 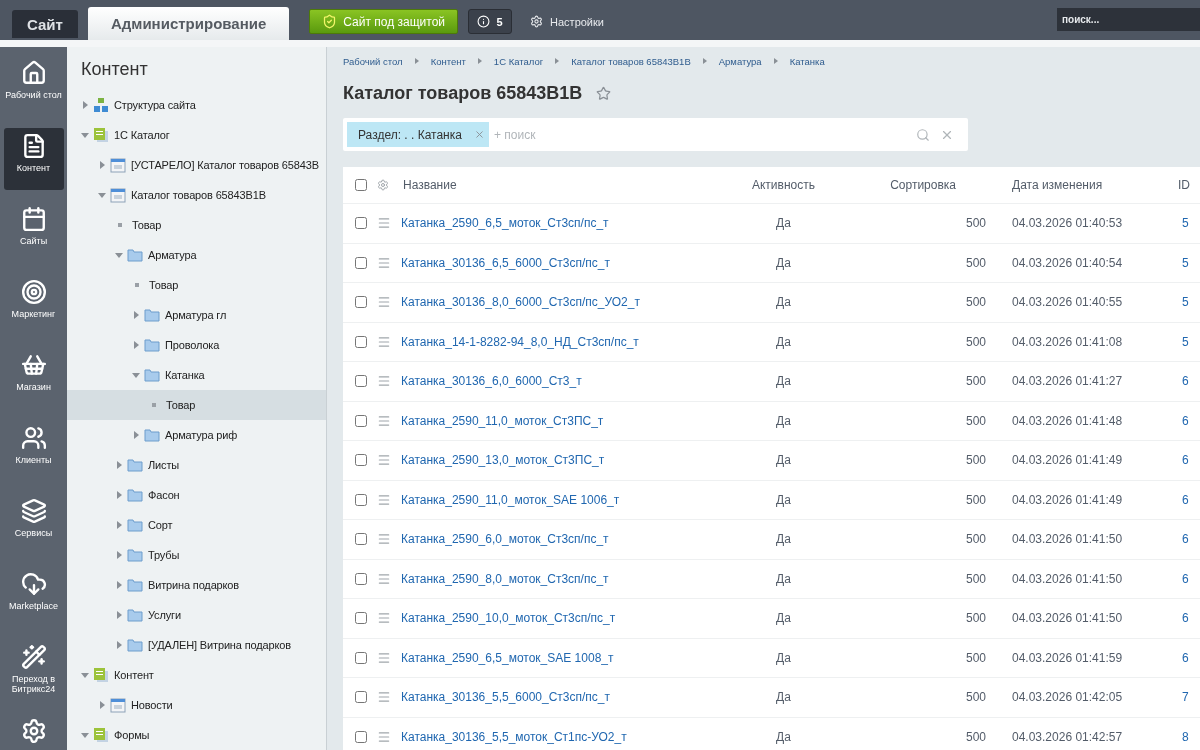 I want to click on tree-item: Каталог товаров 65843В1В, so click(x=196, y=195).